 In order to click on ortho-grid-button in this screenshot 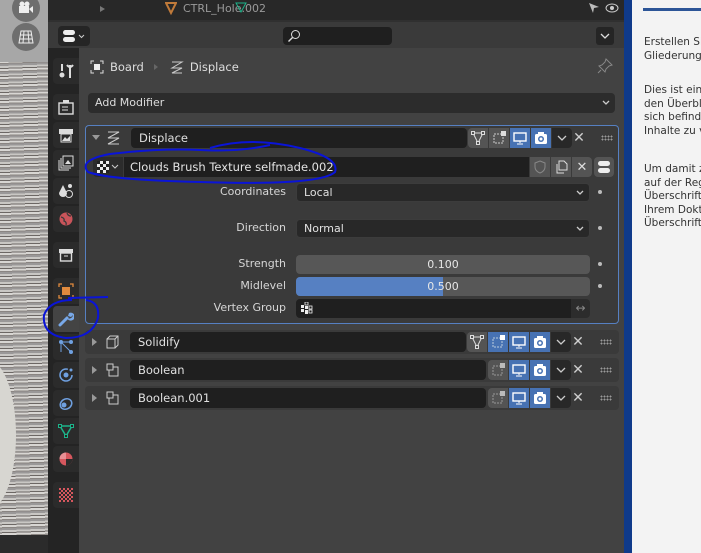, I will do `click(26, 37)`.